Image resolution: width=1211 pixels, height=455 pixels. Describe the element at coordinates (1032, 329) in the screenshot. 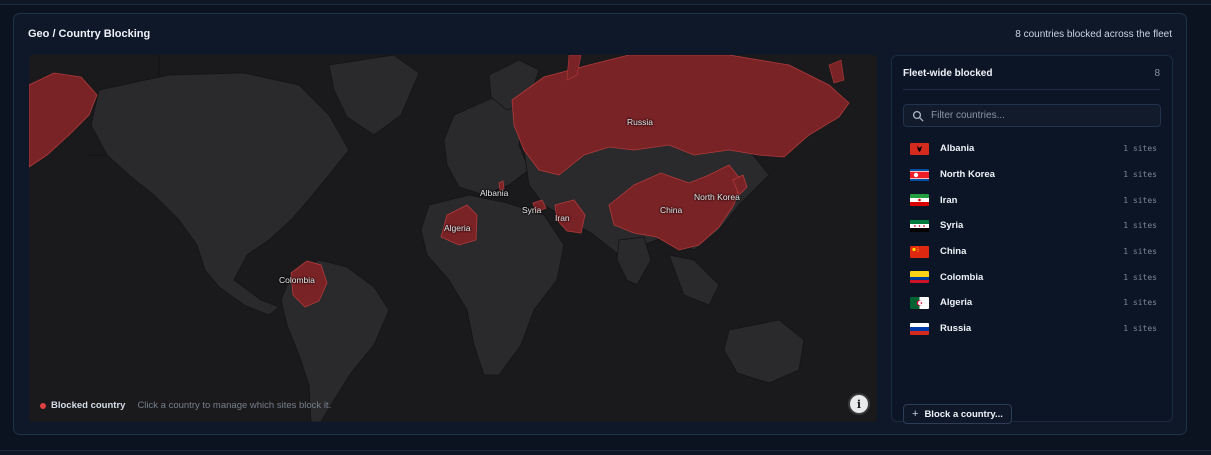

I see `country-row-russia: Russia 1 sites` at that location.